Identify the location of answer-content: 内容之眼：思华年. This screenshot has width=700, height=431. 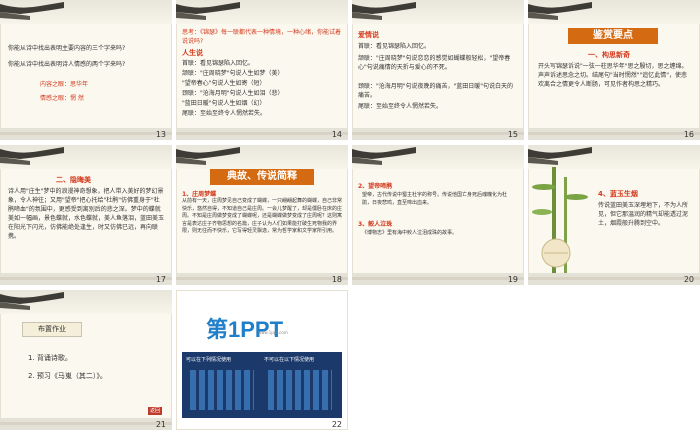
(64, 84).